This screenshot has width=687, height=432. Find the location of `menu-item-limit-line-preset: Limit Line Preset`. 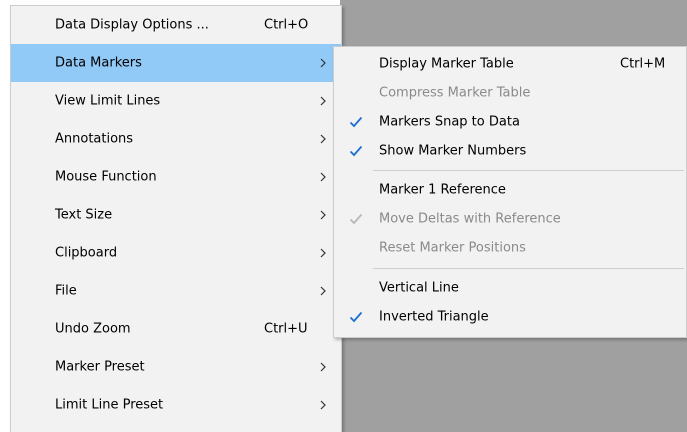

menu-item-limit-line-preset: Limit Line Preset is located at coordinates (176, 405).